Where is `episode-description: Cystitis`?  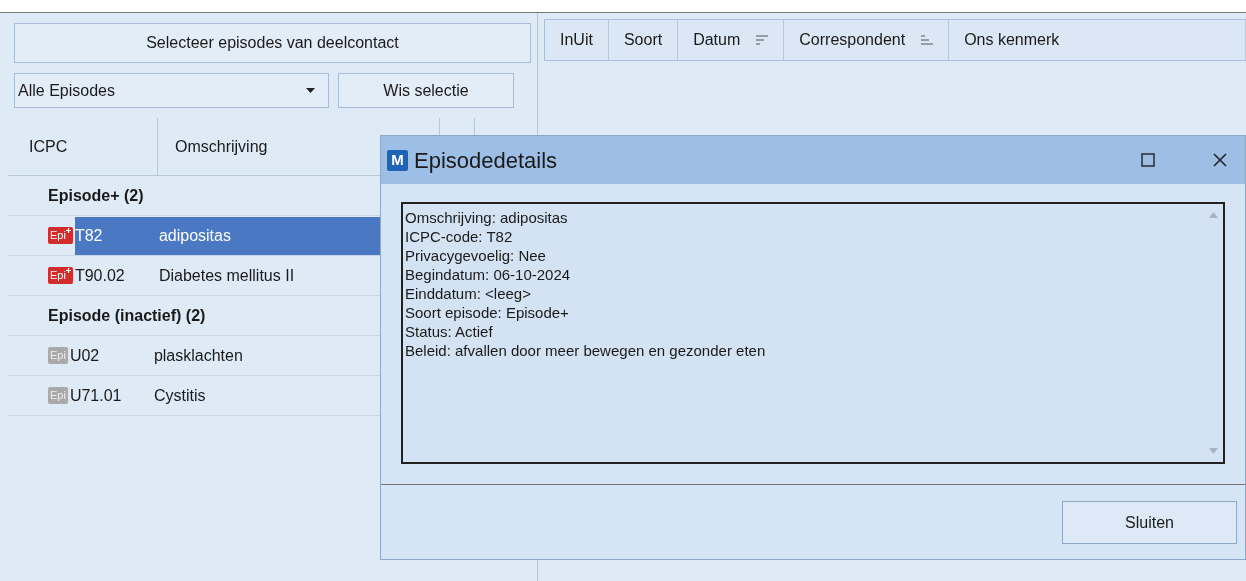 episode-description: Cystitis is located at coordinates (179, 395).